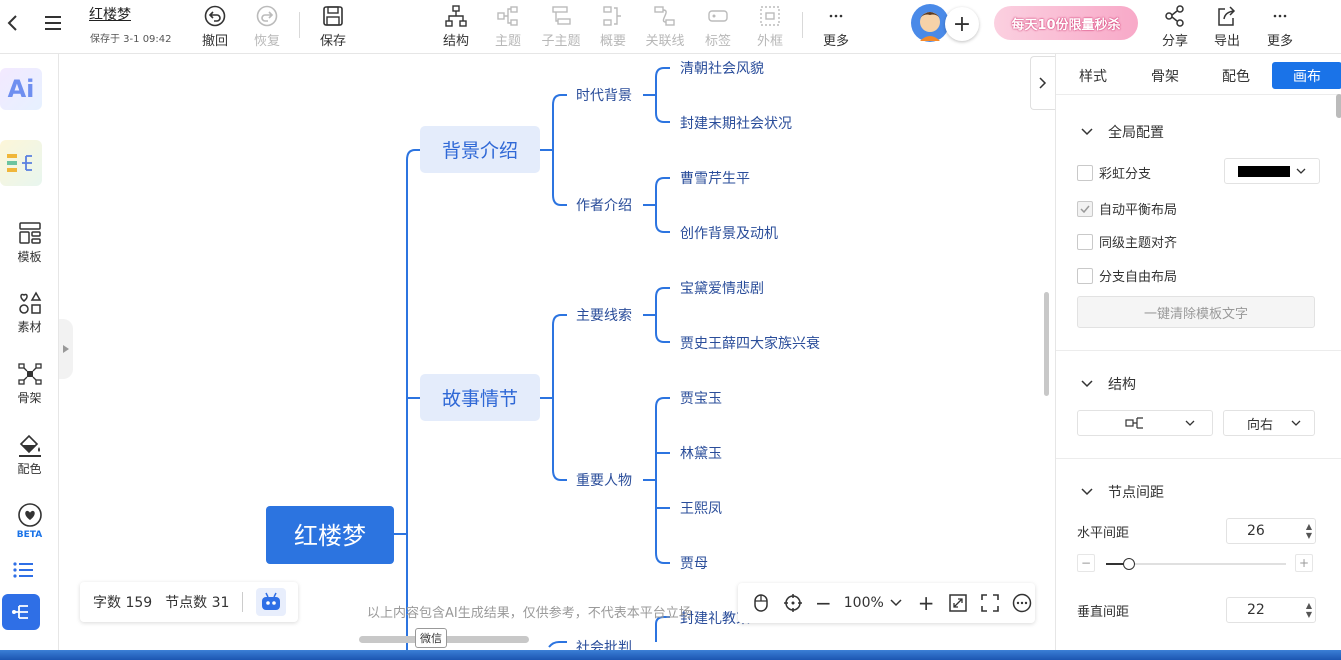 The image size is (1341, 660). Describe the element at coordinates (29, 445) in the screenshot. I see `paint-bucket-icon` at that location.